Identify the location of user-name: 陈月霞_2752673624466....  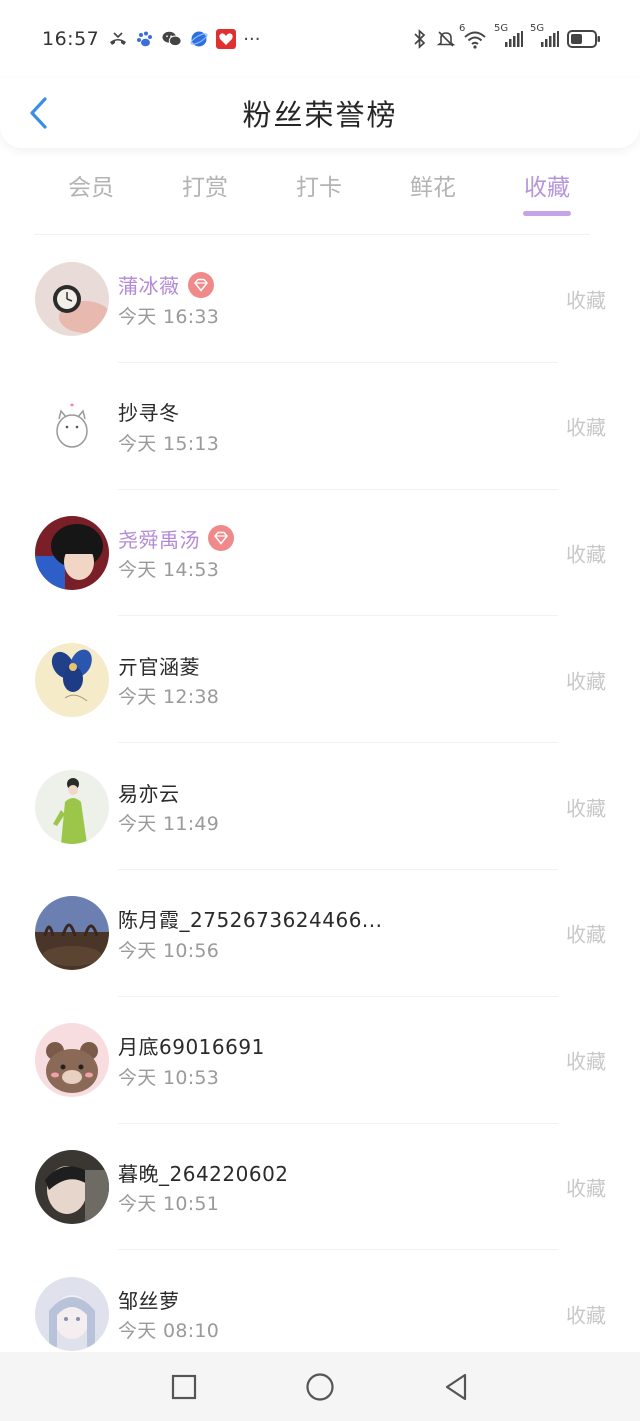
(250, 920).